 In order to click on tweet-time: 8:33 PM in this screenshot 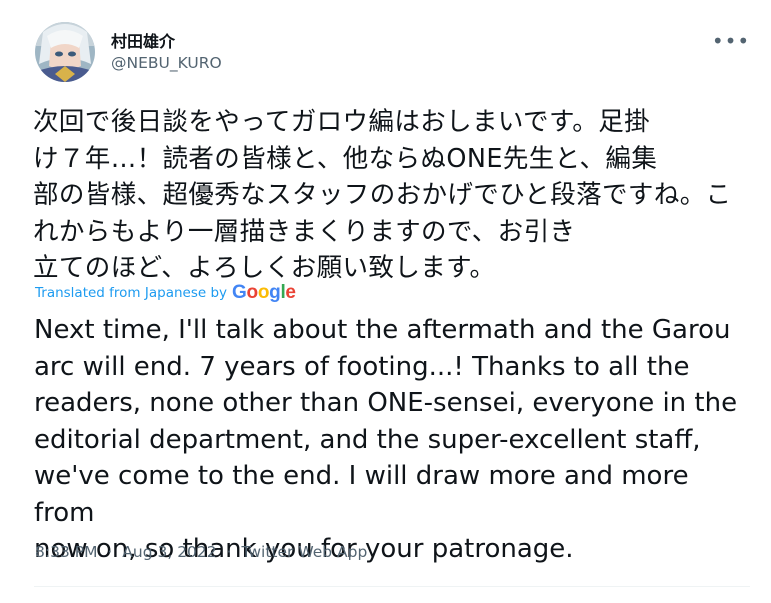, I will do `click(66, 552)`.